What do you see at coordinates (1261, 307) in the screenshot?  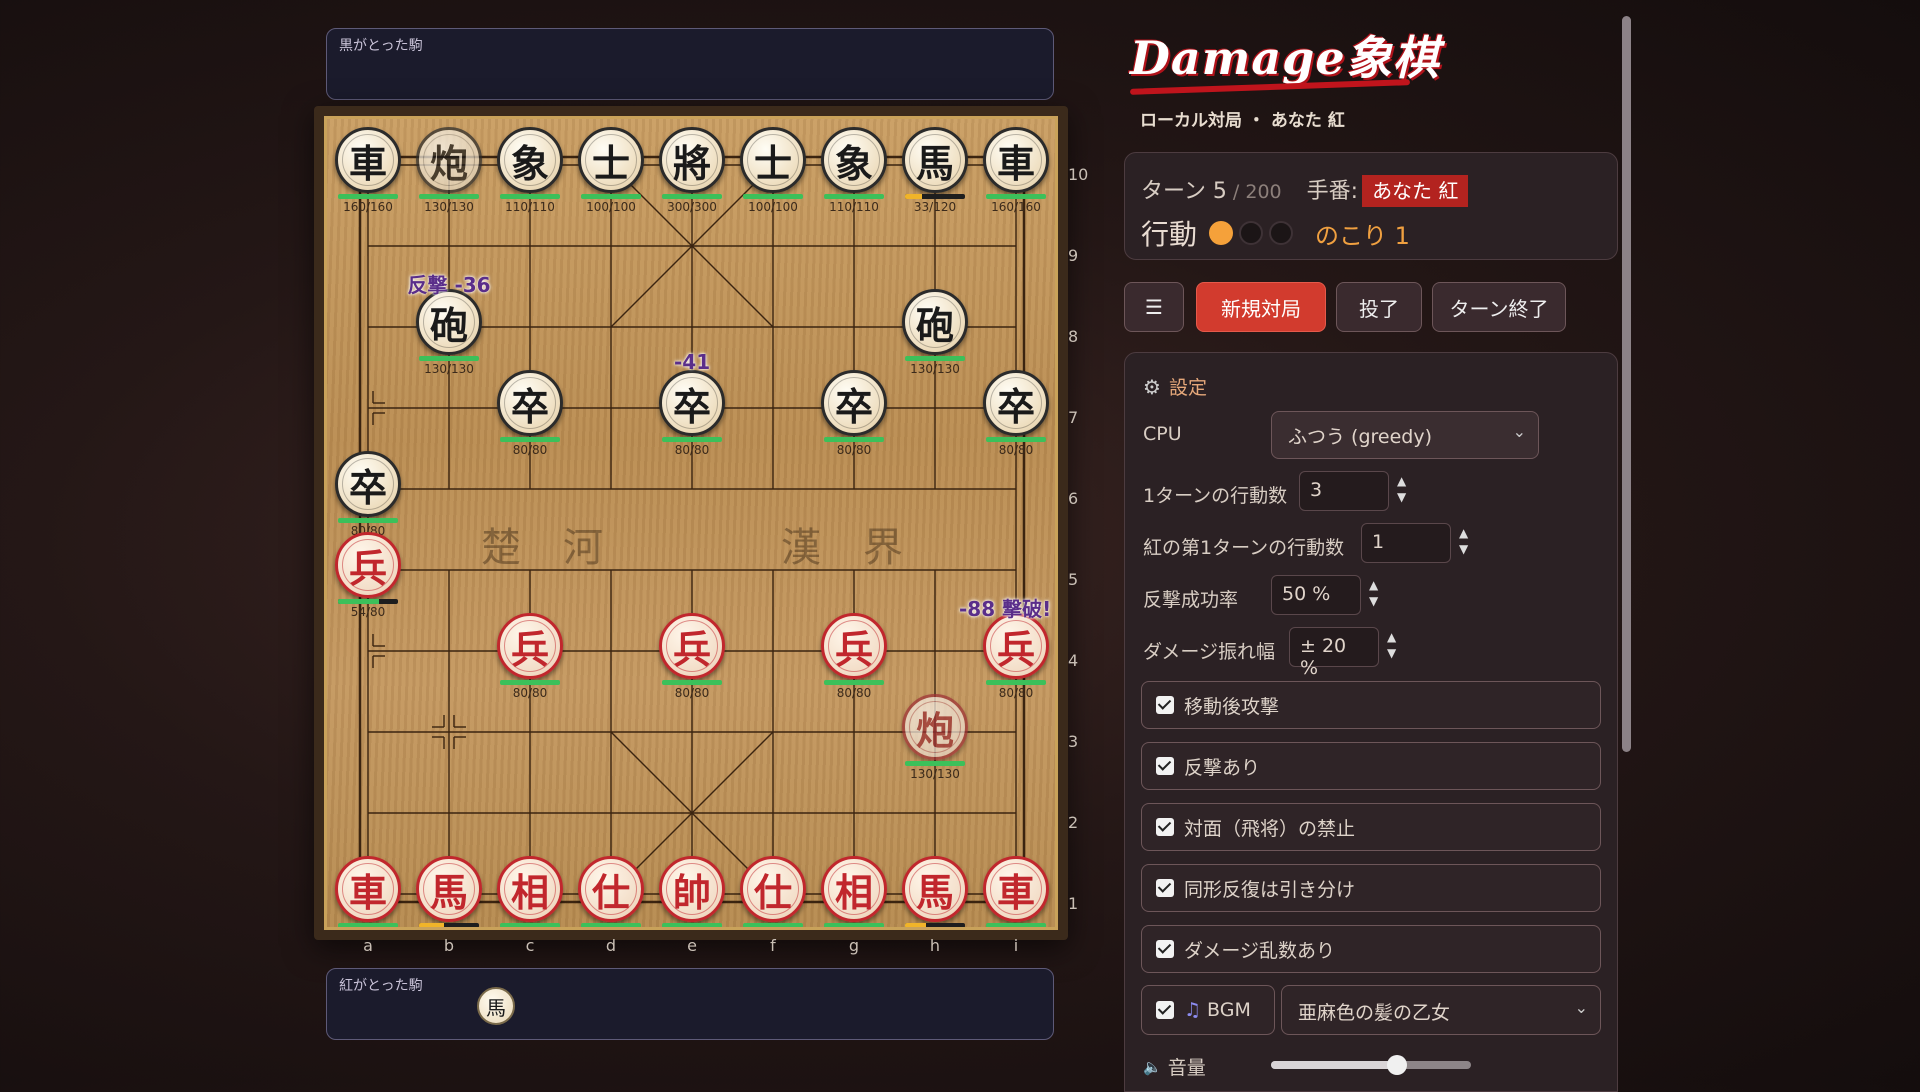 I see `new-game-button: 新規対局` at bounding box center [1261, 307].